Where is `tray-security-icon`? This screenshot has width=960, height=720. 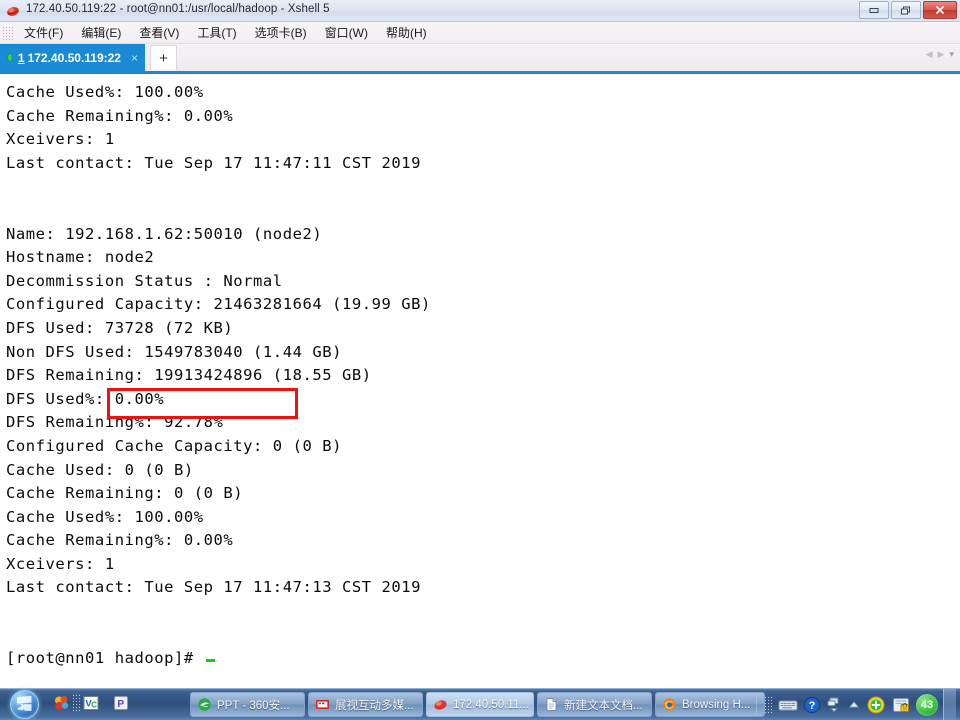 tray-security-icon is located at coordinates (901, 705).